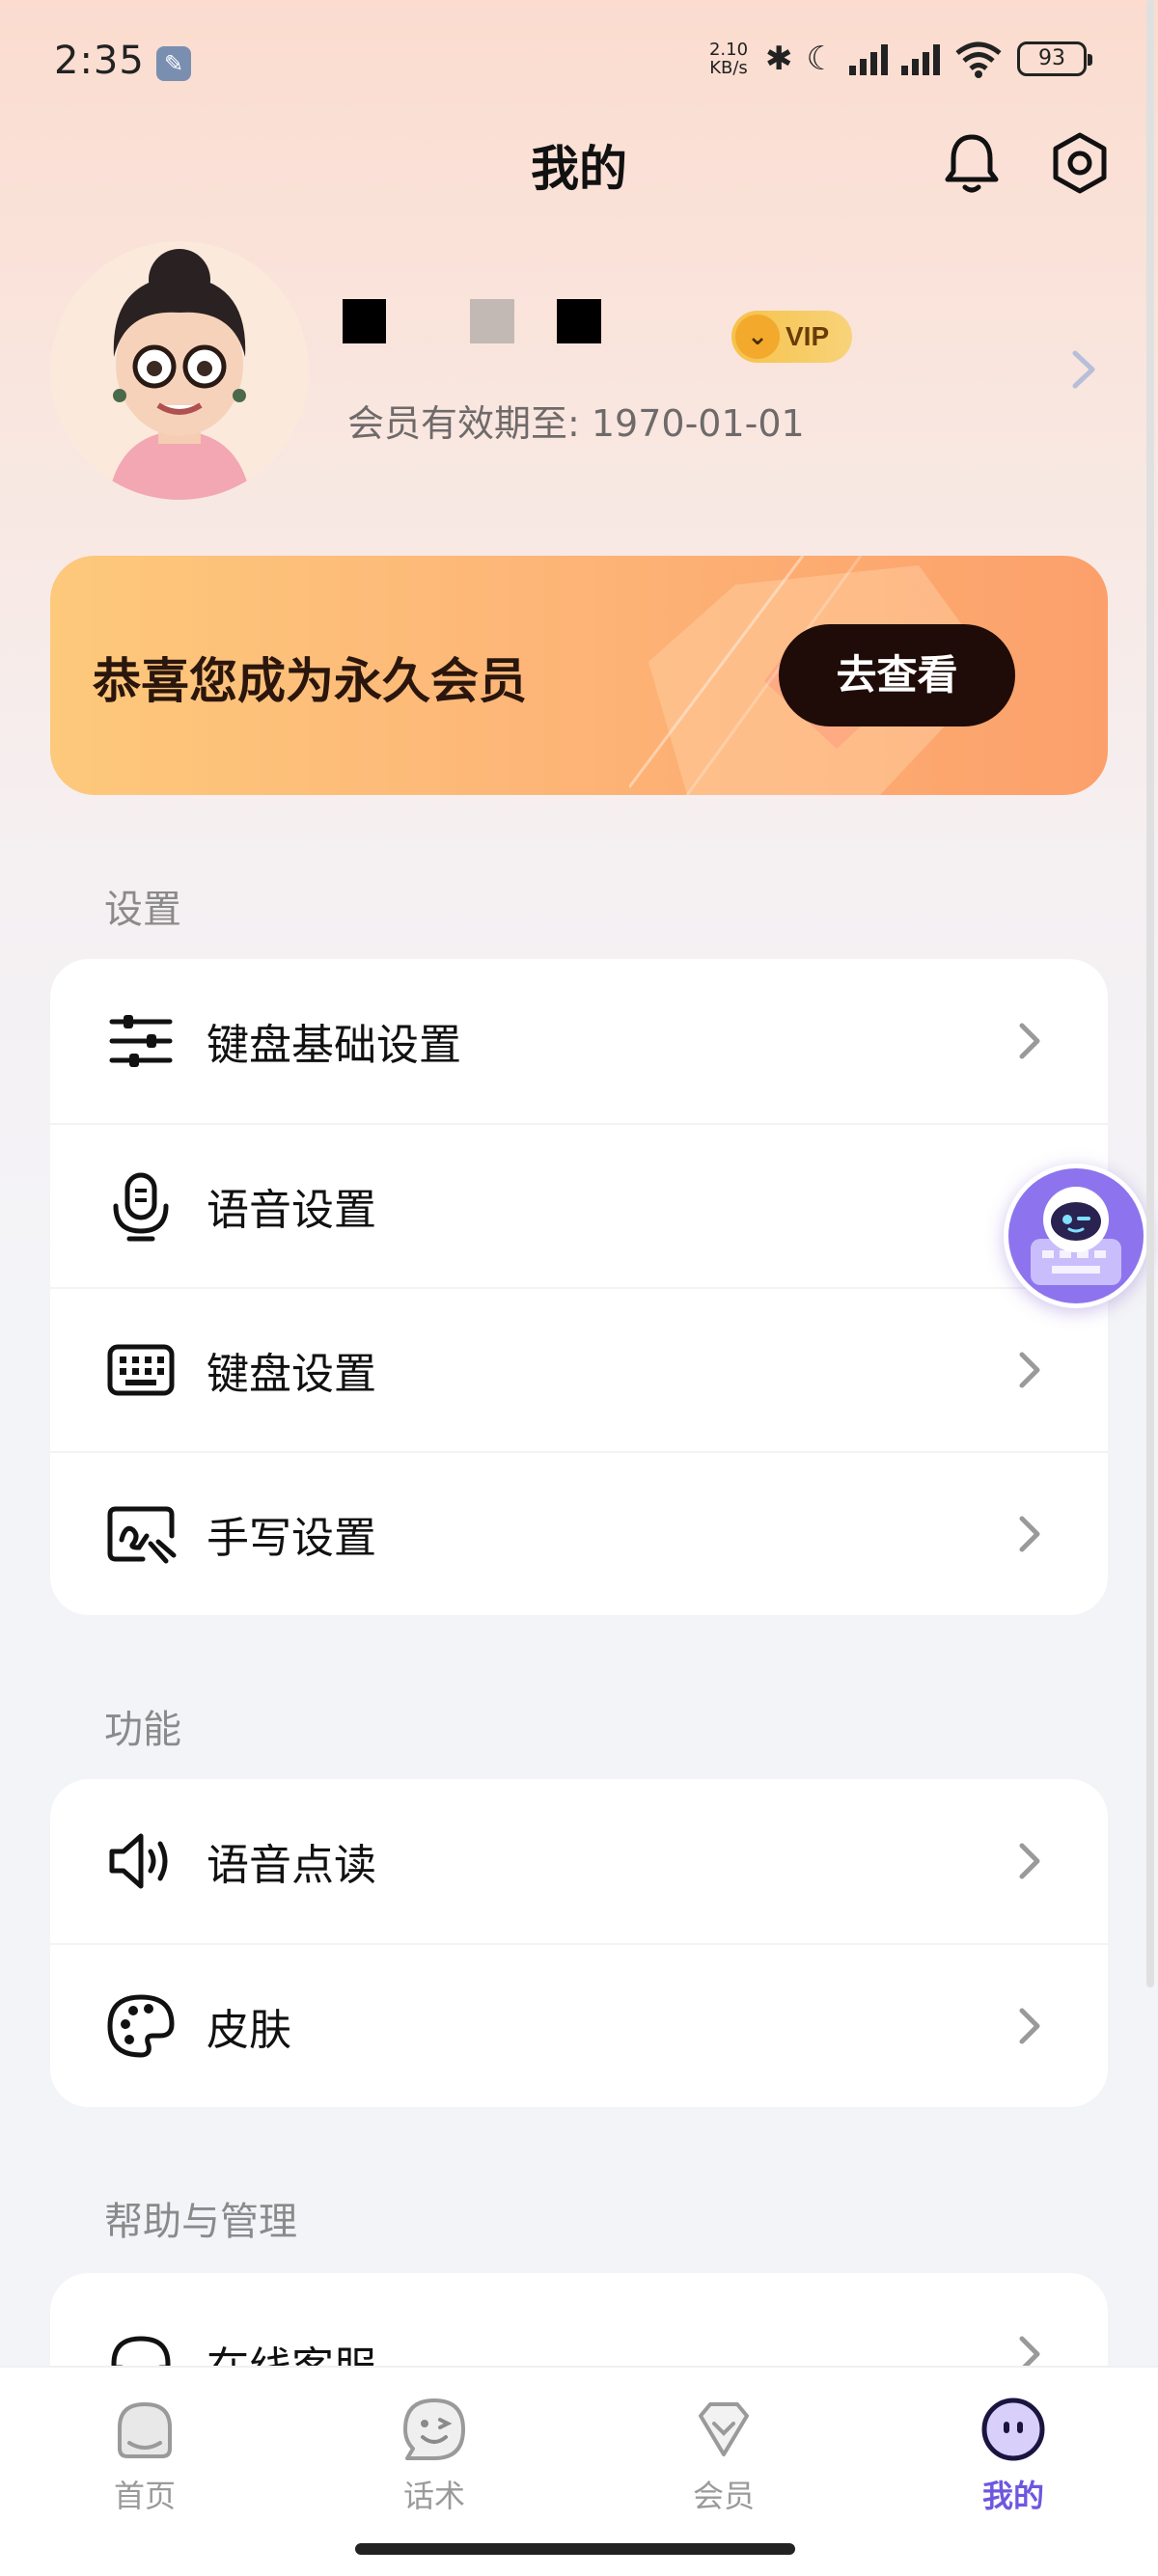  I want to click on features-card: 语音点读 皮肤, so click(579, 1943).